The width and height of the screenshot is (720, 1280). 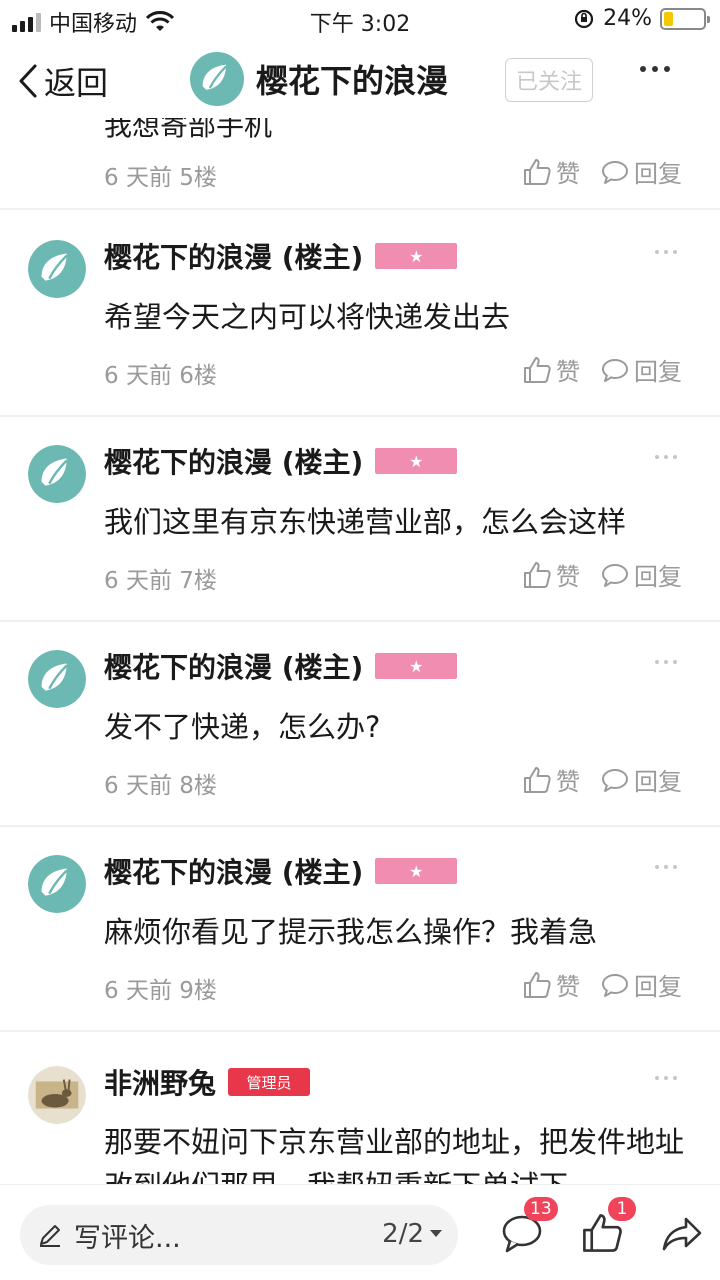 I want to click on comments-count-badge: 13, so click(x=541, y=1209).